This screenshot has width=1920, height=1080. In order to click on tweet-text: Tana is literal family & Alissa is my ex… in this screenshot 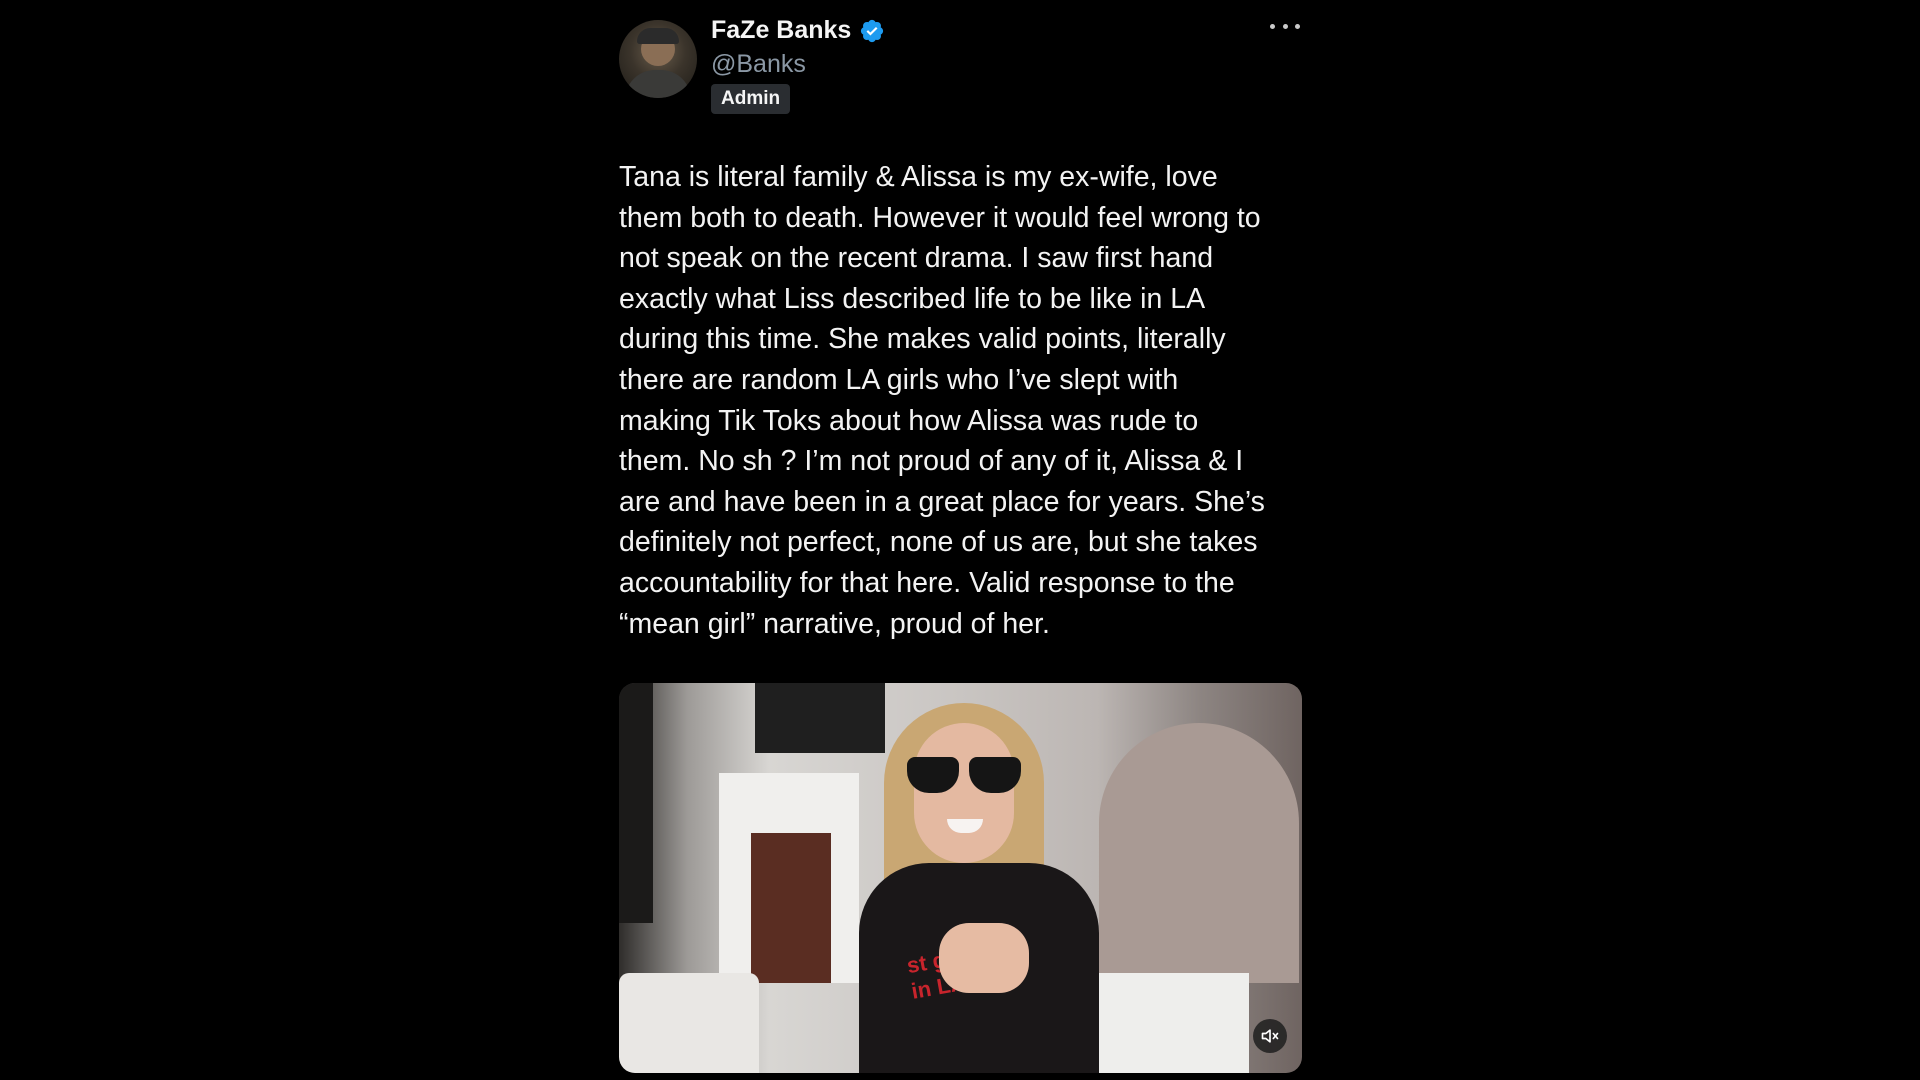, I will do `click(942, 400)`.